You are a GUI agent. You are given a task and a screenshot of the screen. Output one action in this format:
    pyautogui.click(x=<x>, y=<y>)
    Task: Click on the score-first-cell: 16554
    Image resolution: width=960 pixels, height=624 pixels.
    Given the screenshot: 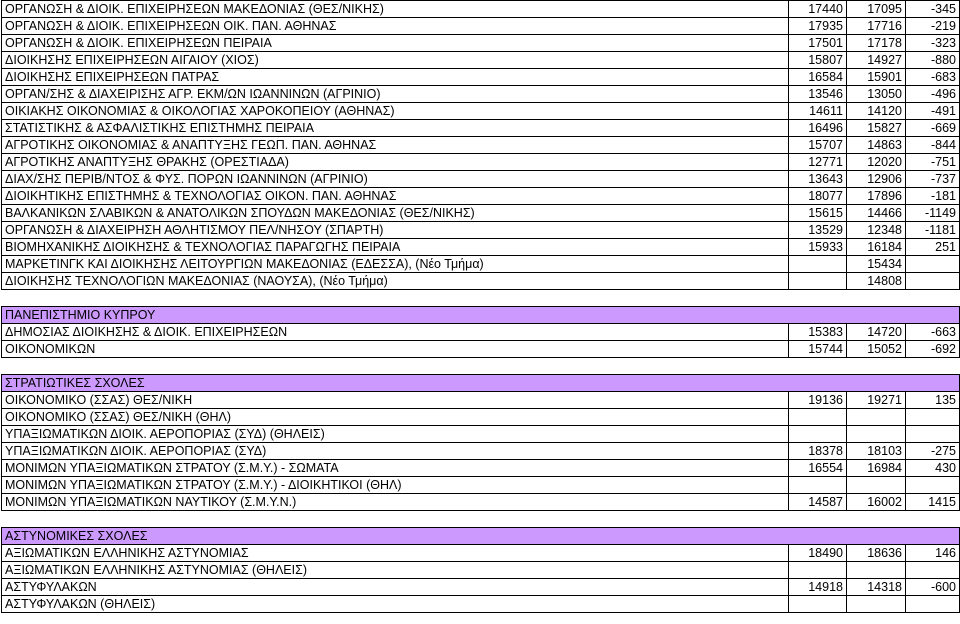 What is the action you would take?
    pyautogui.click(x=817, y=468)
    